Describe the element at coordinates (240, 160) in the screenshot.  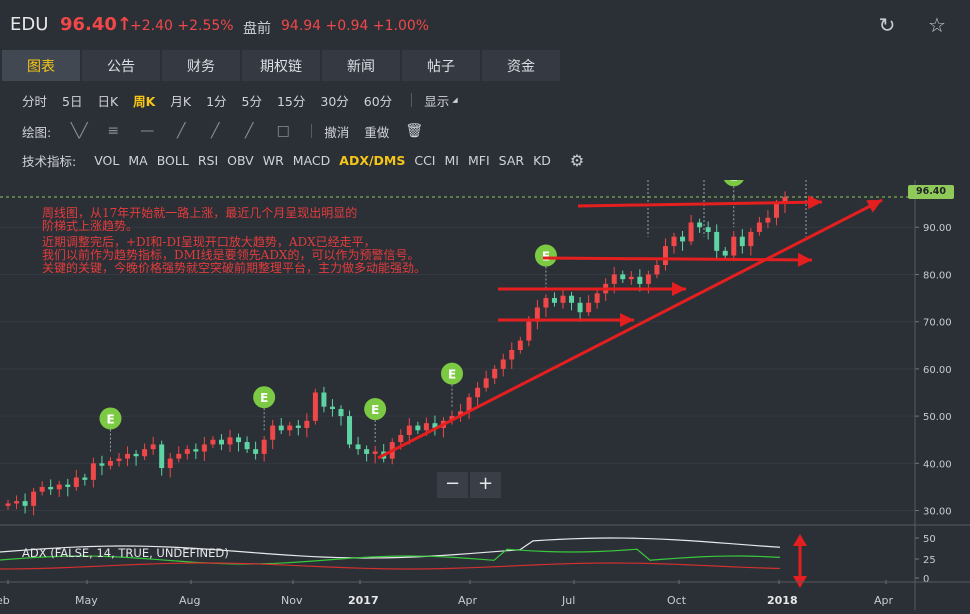
I see `indicator-obv: OBV` at that location.